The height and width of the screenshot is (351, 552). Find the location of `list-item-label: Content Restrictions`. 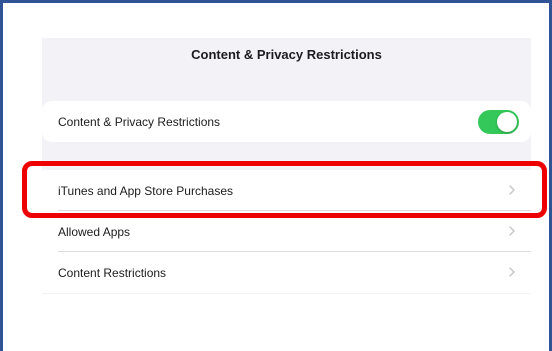

list-item-label: Content Restrictions is located at coordinates (112, 272).